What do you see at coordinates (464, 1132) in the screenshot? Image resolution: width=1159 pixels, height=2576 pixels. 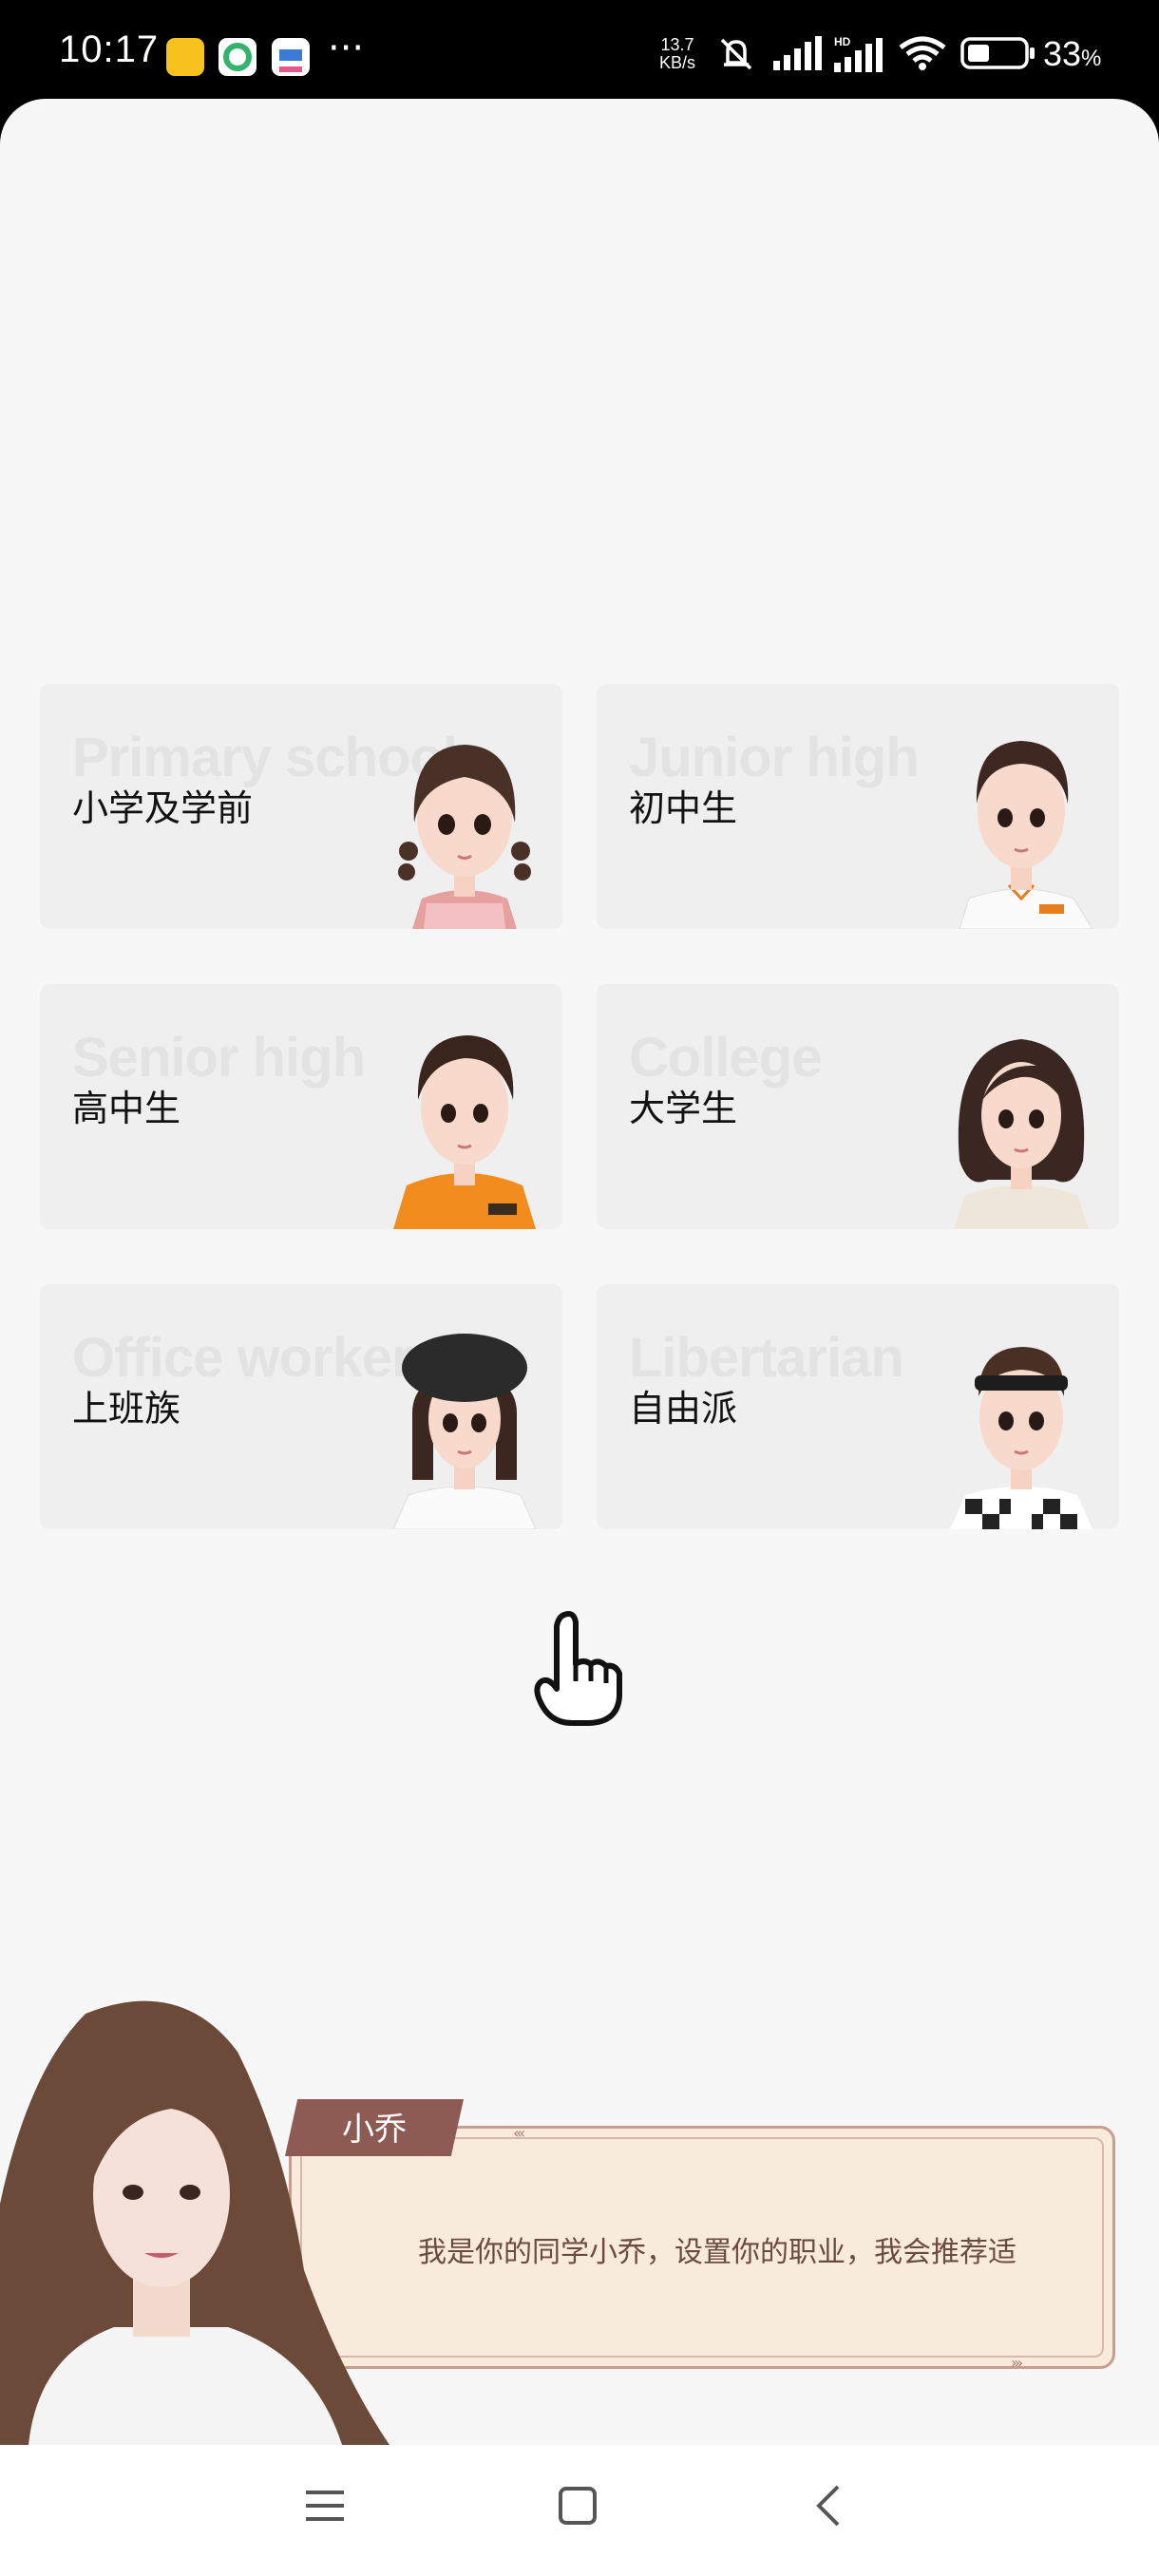 I see `avatar-boy-orange-hoodie` at bounding box center [464, 1132].